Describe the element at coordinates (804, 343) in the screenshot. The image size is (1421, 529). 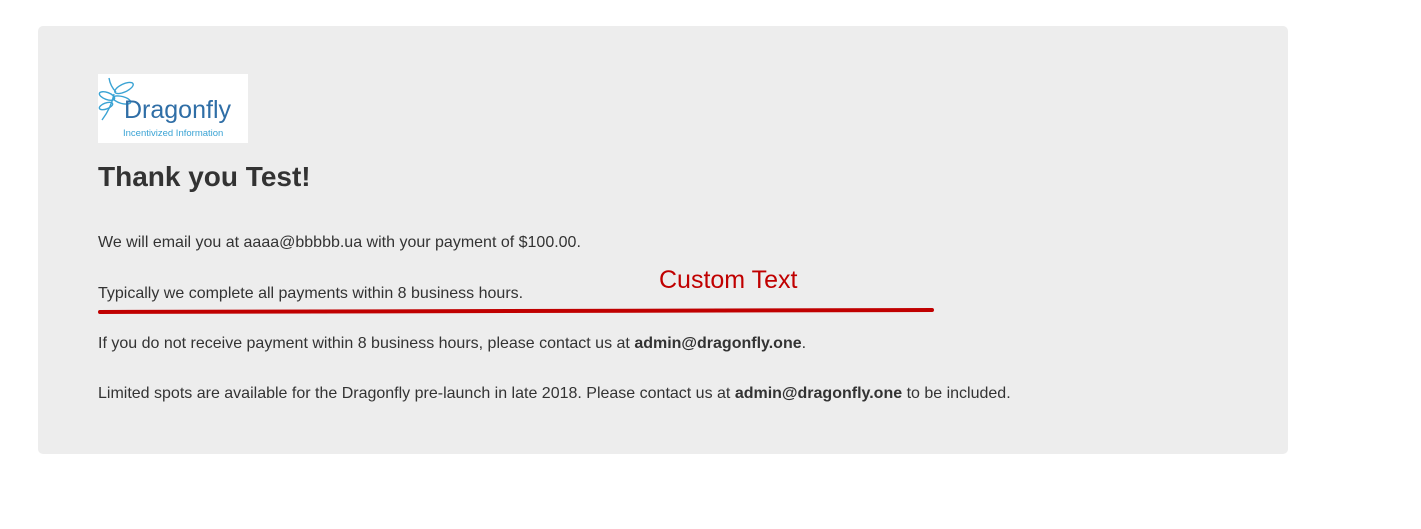
I see `contact-message-suffix: .` at that location.